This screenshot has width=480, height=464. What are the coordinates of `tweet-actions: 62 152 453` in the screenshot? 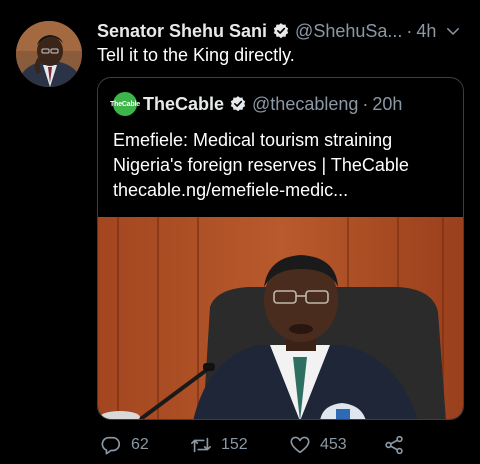 It's located at (288, 445).